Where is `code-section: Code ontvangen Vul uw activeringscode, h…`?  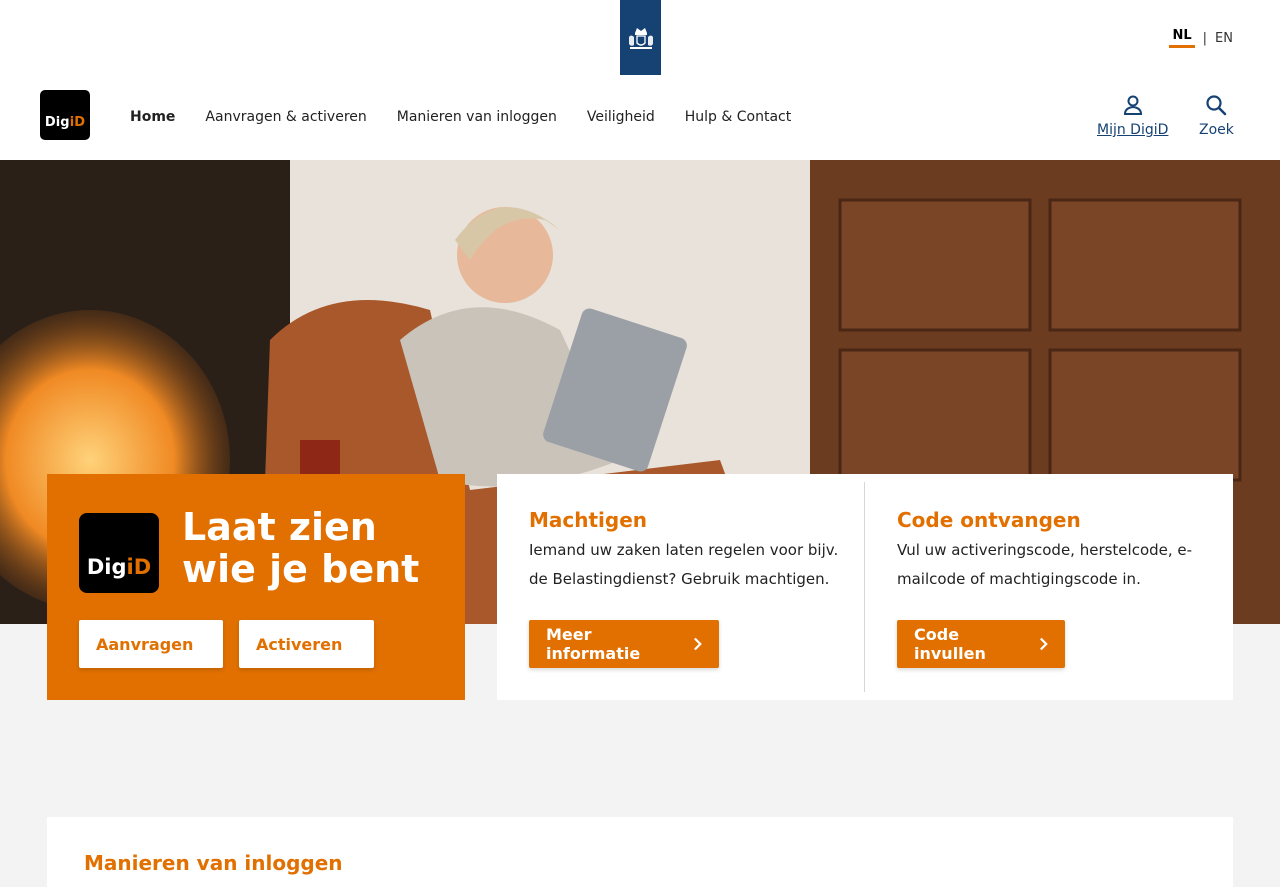
code-section: Code ontvangen Vul uw activeringscode, h… is located at coordinates (1057, 550).